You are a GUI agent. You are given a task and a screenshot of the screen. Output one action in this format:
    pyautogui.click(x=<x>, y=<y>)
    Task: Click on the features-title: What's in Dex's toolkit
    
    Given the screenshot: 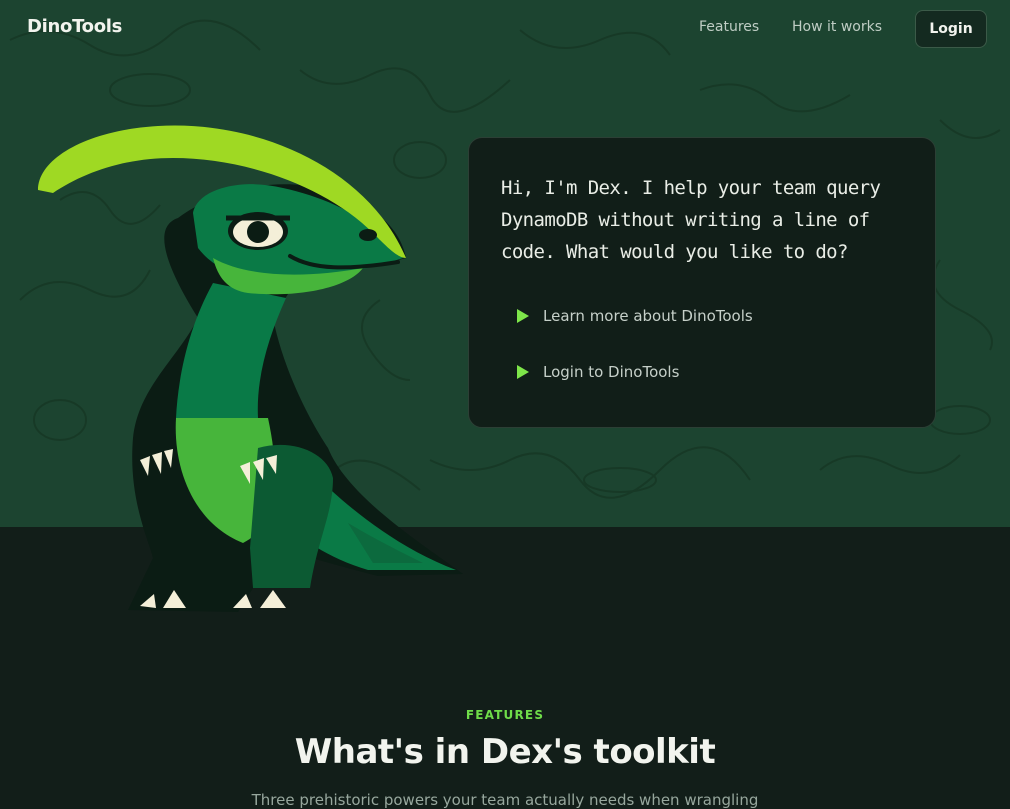 What is the action you would take?
    pyautogui.click(x=505, y=752)
    